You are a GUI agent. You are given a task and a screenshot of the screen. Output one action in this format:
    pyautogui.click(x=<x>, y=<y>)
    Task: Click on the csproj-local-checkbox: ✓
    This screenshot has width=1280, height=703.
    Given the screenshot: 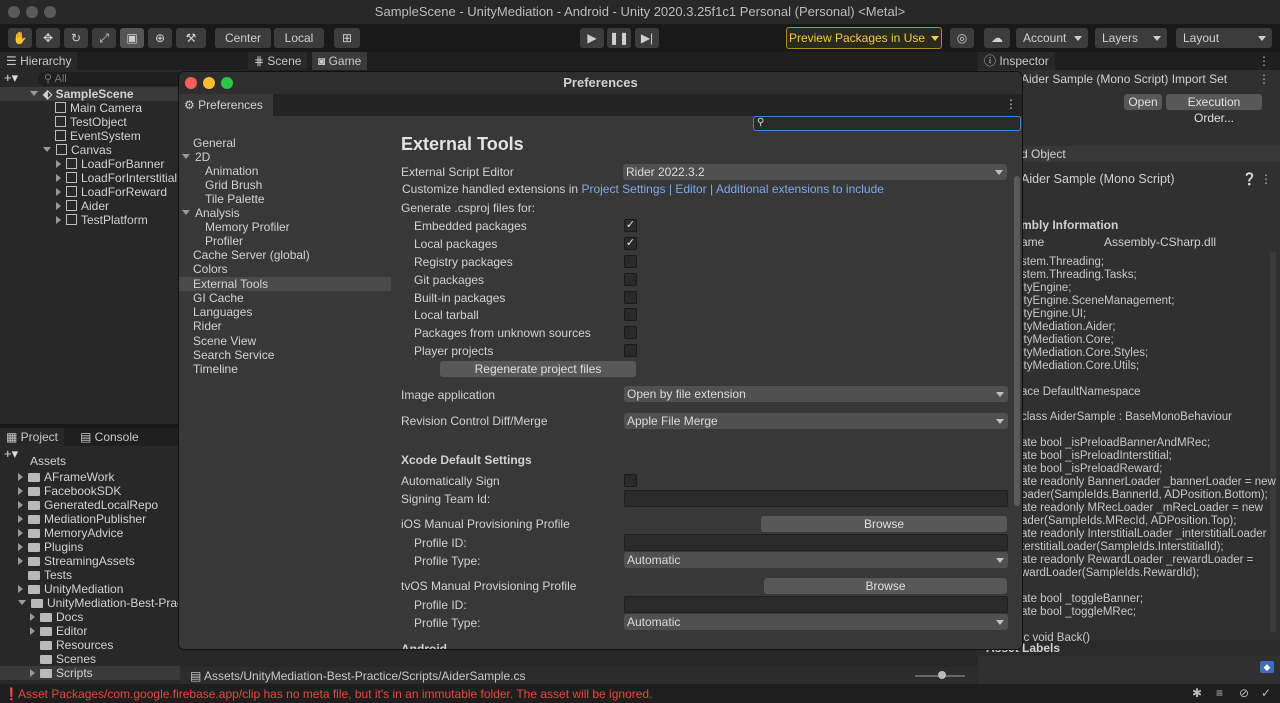 What is the action you would take?
    pyautogui.click(x=630, y=243)
    